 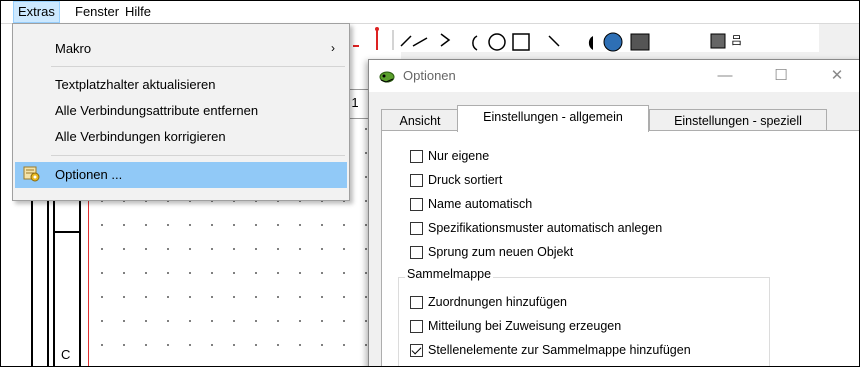 I want to click on maximize-button: ☐, so click(x=781, y=76).